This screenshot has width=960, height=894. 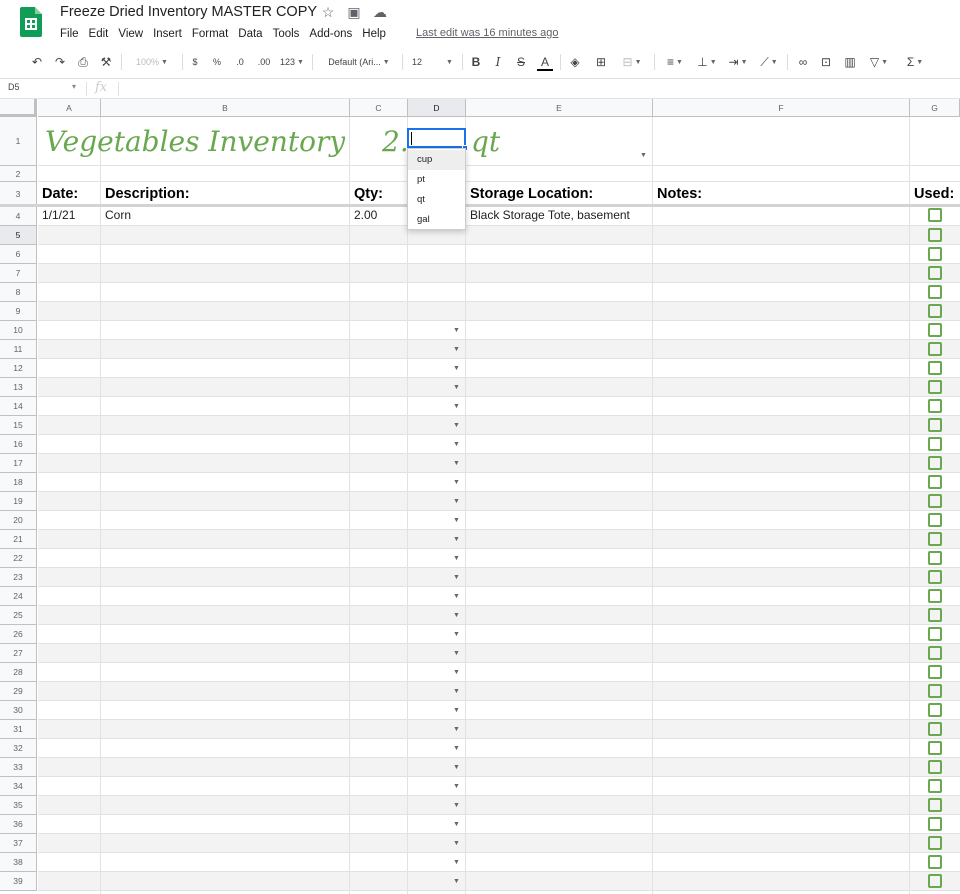 I want to click on row-header-8: 8, so click(x=18, y=292).